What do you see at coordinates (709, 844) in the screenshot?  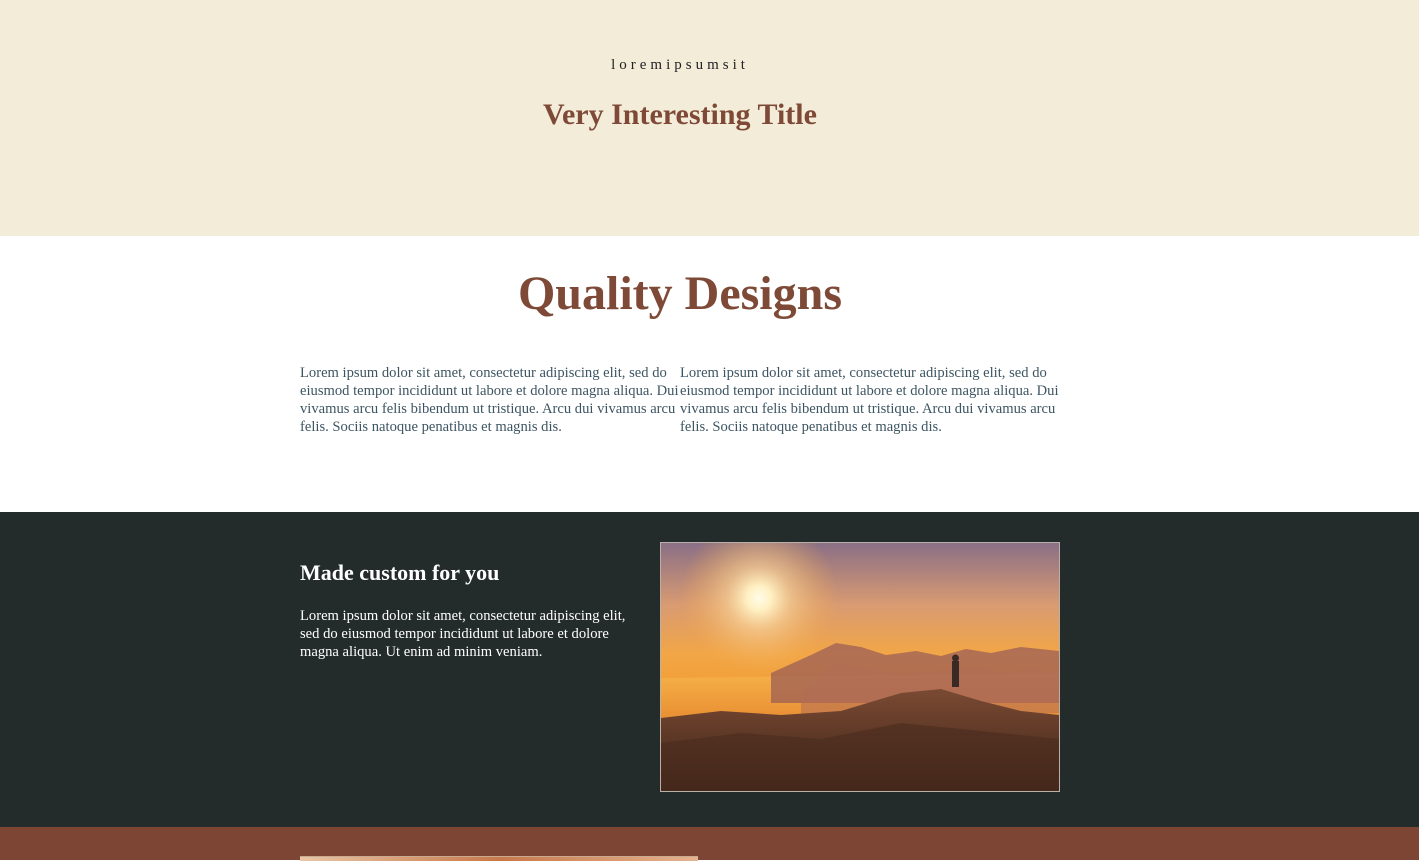 I see `footer-band` at bounding box center [709, 844].